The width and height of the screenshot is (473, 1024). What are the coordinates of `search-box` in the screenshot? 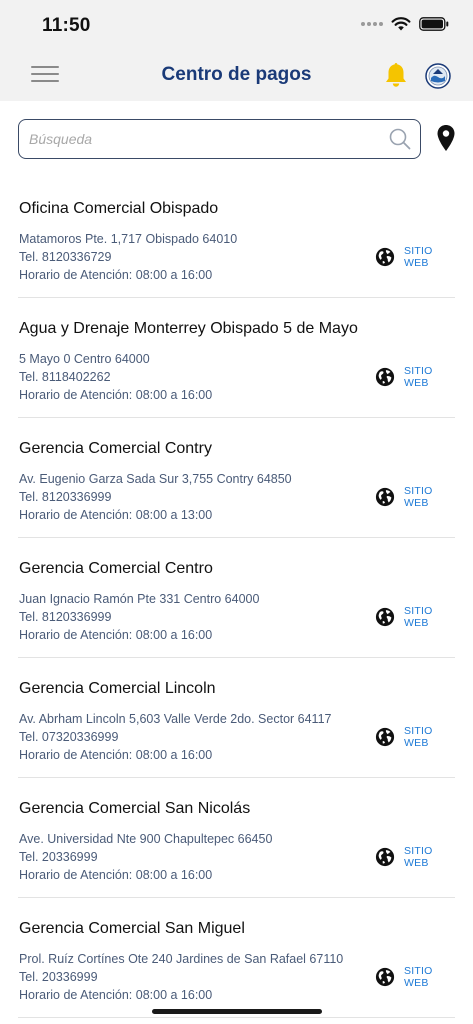 It's located at (219, 139).